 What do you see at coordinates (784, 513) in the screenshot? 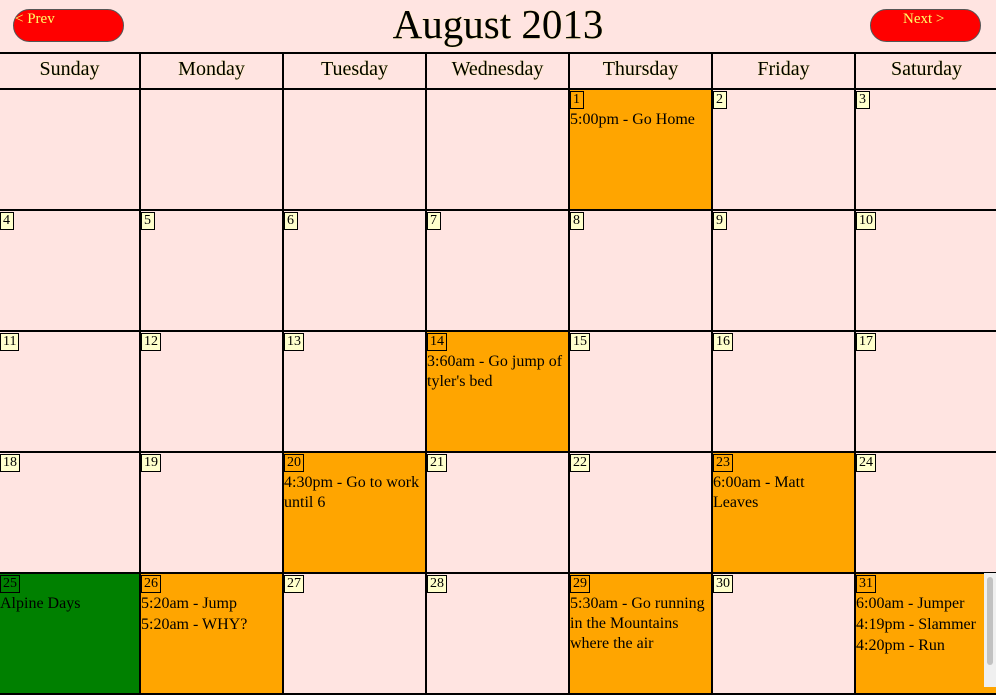
I see `day-cell: 23 6:00am - Matt Leaves` at bounding box center [784, 513].